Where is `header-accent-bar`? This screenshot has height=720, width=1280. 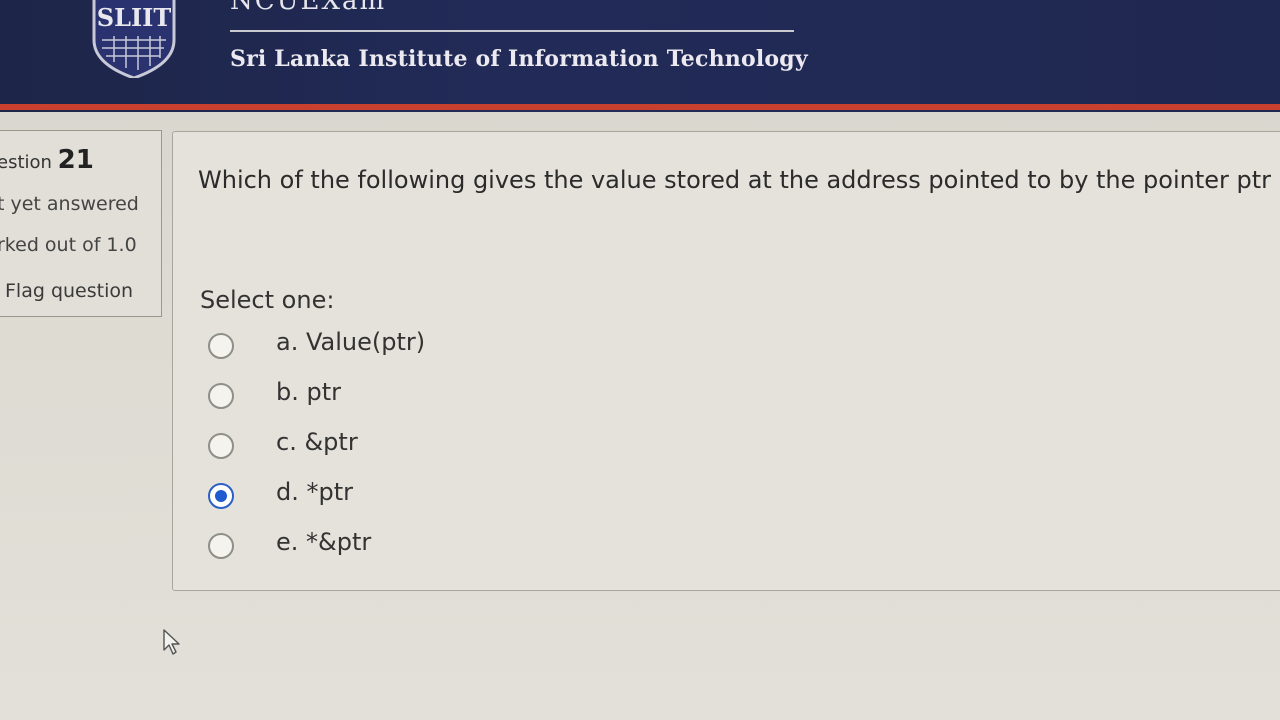 header-accent-bar is located at coordinates (640, 107).